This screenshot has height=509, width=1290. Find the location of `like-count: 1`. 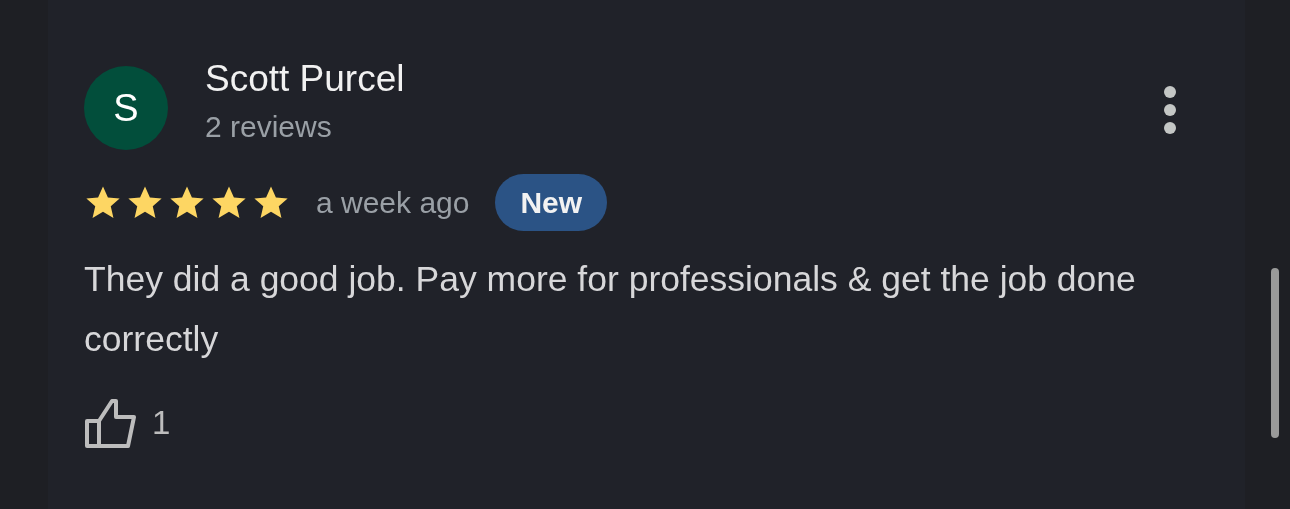

like-count: 1 is located at coordinates (161, 423).